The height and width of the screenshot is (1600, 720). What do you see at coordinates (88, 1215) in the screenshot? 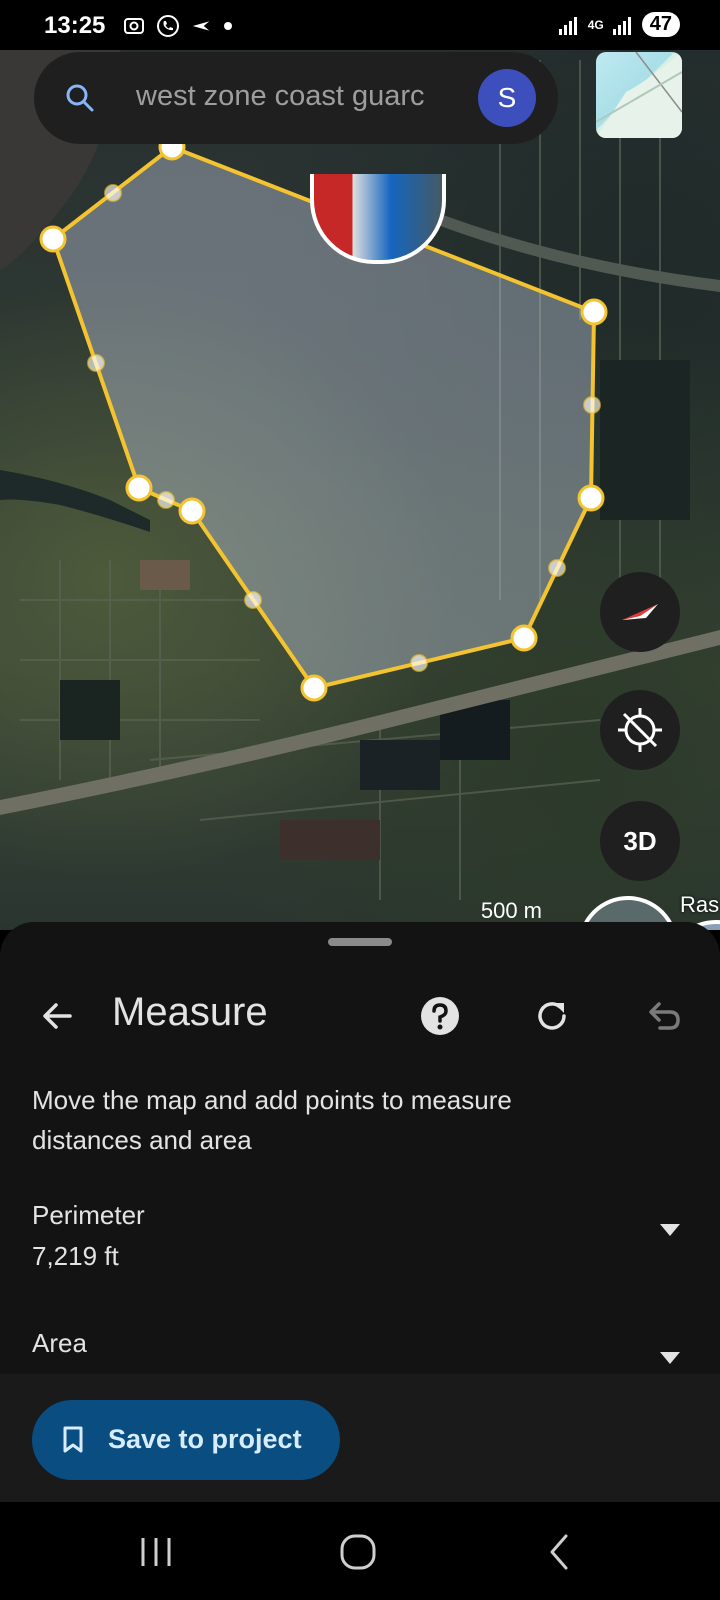
I see `perimeter-label: Perimeter` at bounding box center [88, 1215].